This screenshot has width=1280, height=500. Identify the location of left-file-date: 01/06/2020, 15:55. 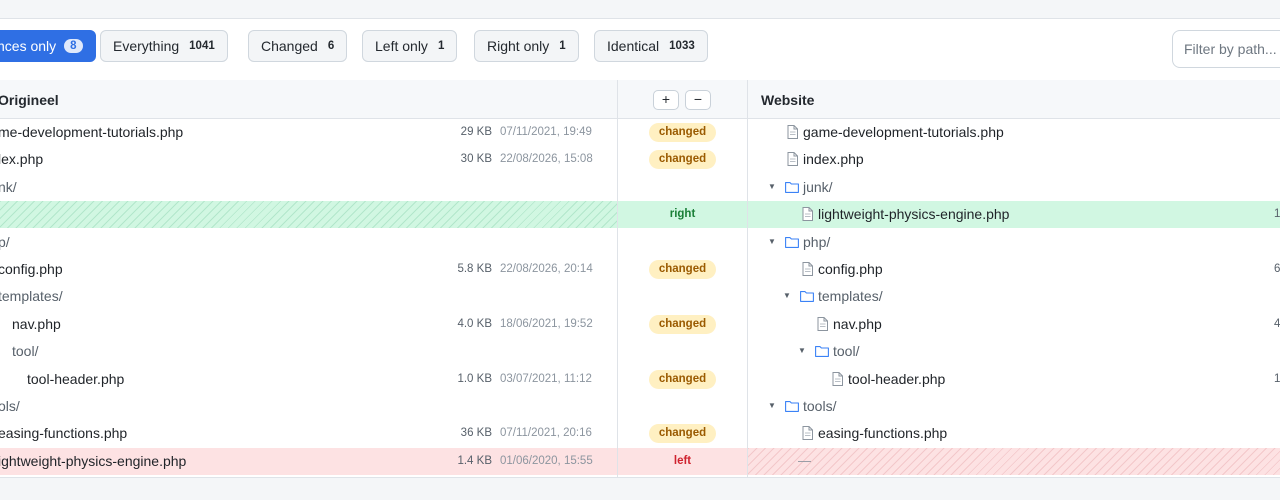
(546, 461).